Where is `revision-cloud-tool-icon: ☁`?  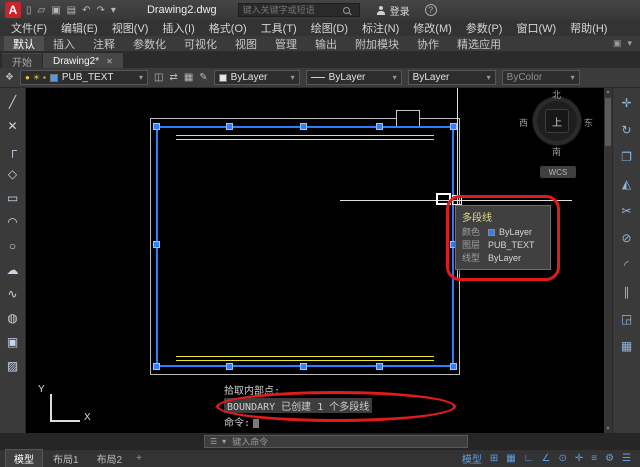 revision-cloud-tool-icon: ☁ is located at coordinates (13, 270).